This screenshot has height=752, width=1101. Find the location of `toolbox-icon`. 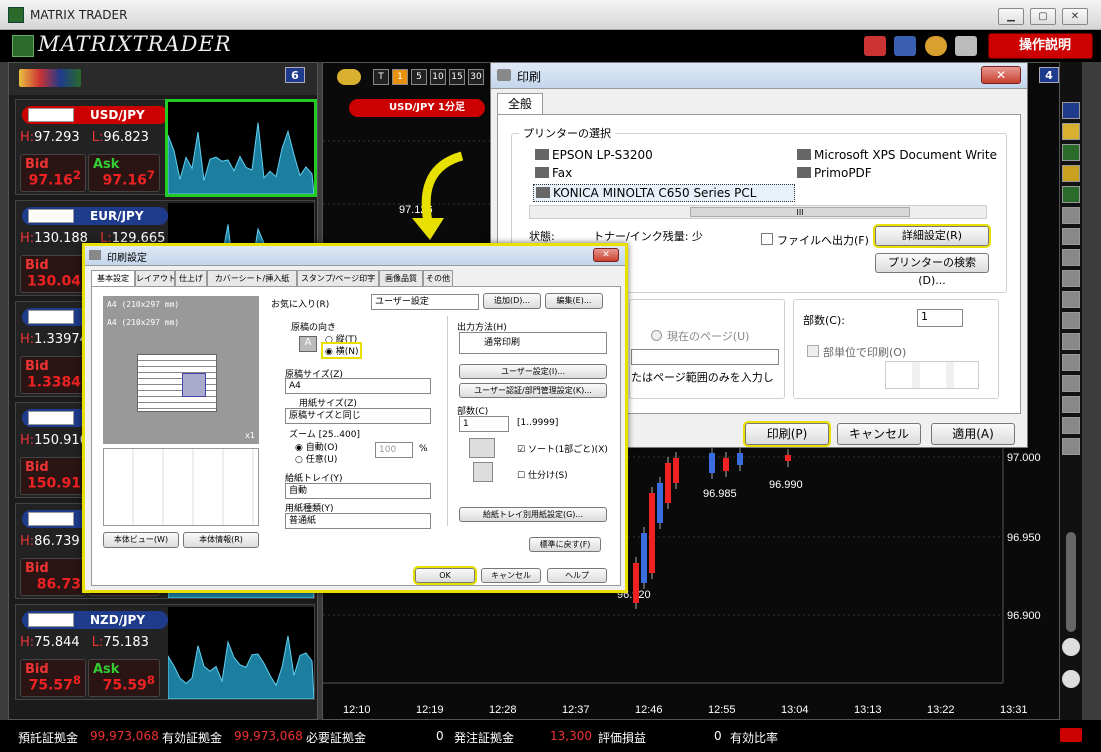

toolbox-icon is located at coordinates (875, 46).